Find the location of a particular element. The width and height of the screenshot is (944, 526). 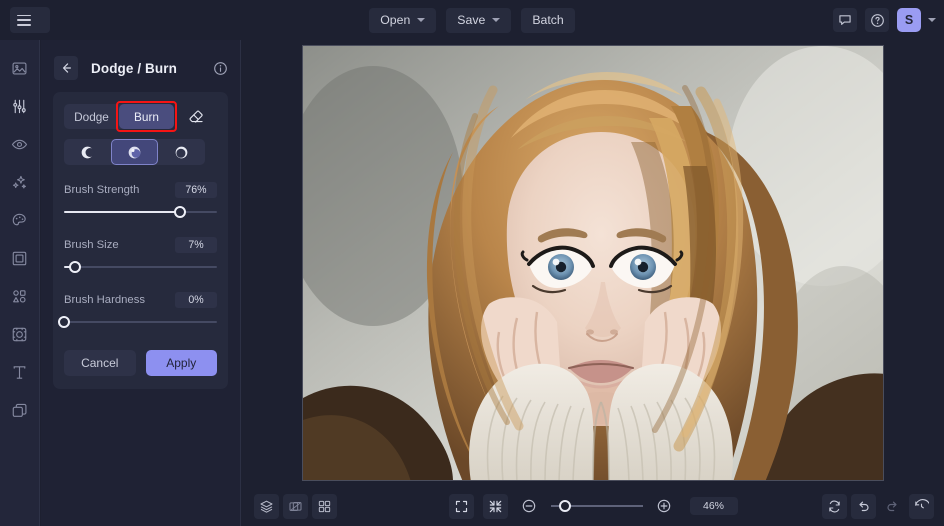

hamburger-icon is located at coordinates (24, 20).